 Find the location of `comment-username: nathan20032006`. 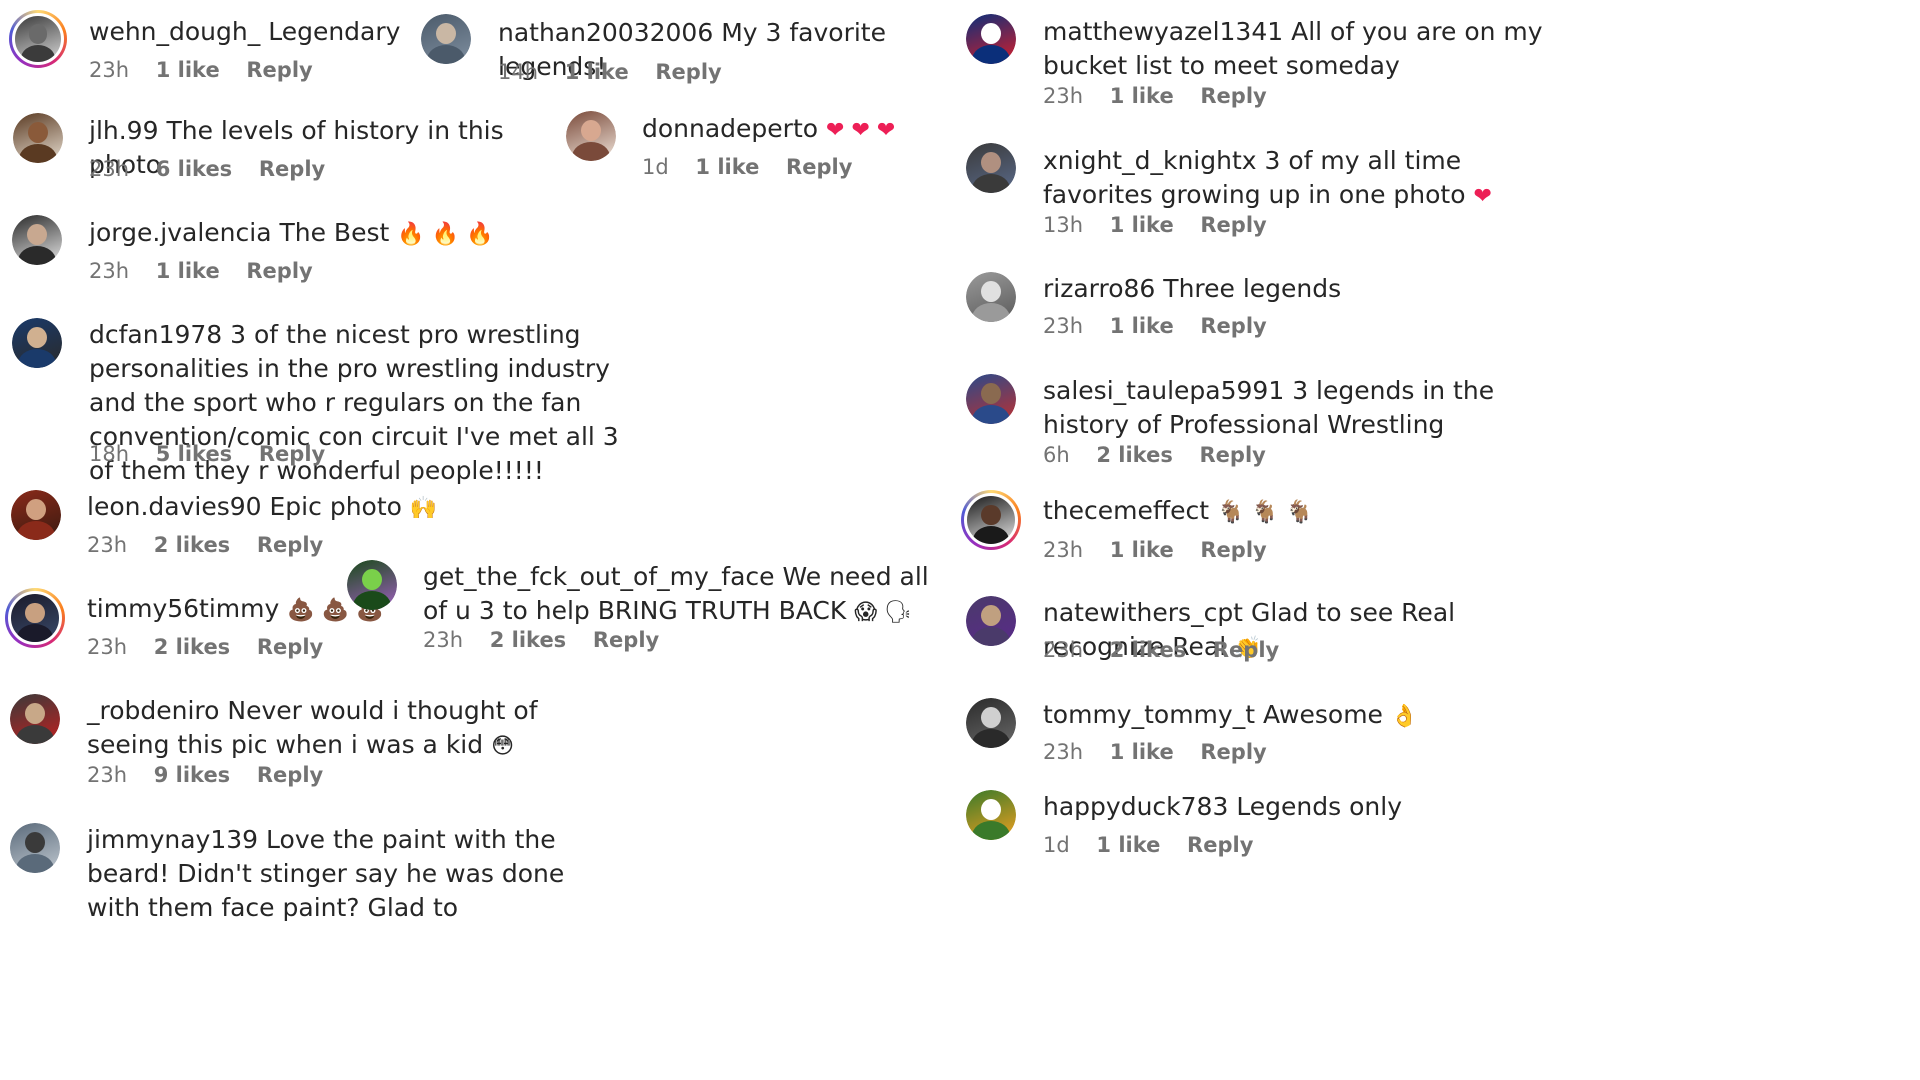

comment-username: nathan20032006 is located at coordinates (605, 32).